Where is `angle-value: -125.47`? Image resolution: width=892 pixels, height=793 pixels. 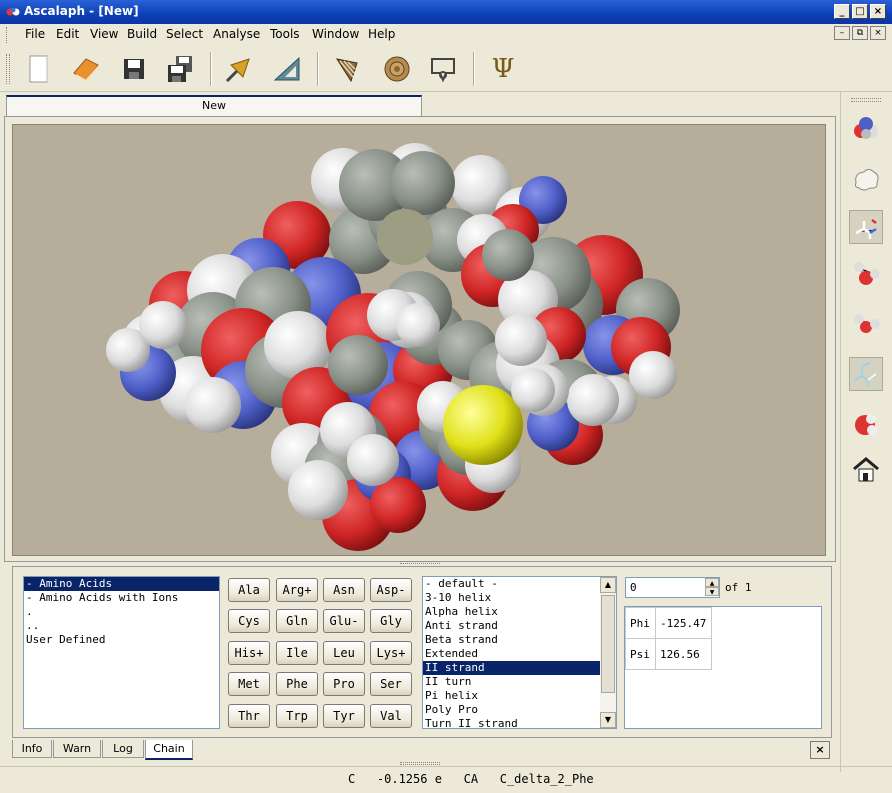 angle-value: -125.47 is located at coordinates (683, 623).